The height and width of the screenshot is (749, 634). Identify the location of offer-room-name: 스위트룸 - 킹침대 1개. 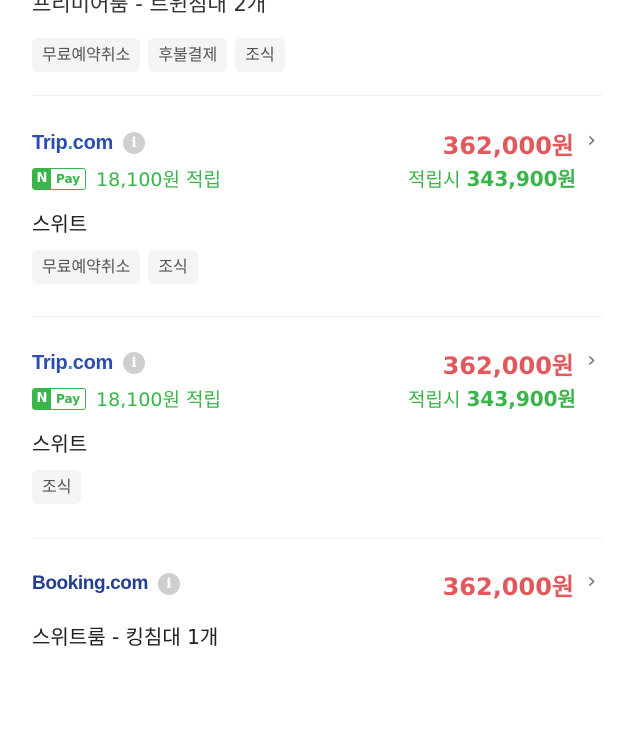
(125, 637).